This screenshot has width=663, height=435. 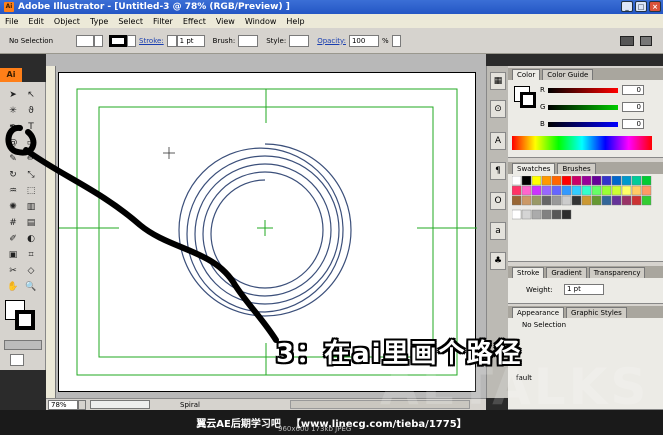 I want to click on opacity-label: Opacity:, so click(x=331, y=41).